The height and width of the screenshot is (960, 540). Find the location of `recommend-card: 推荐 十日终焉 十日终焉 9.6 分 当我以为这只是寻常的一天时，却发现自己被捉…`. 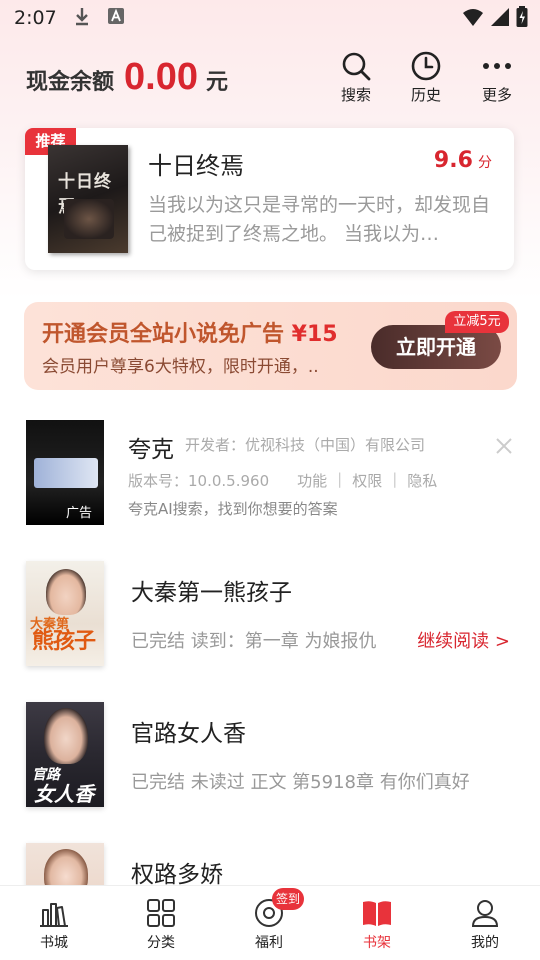

recommend-card: 推荐 十日终焉 十日终焉 9.6 分 当我以为这只是寻常的一天时，却发现自己被捉… is located at coordinates (269, 199).